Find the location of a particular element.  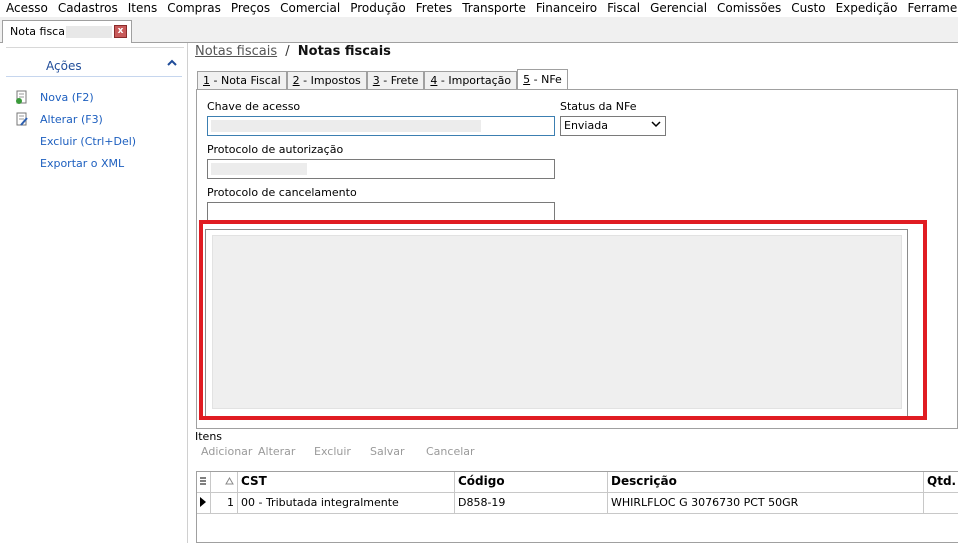

grid-header: CST Código Descrição Qtd. is located at coordinates (577, 482).